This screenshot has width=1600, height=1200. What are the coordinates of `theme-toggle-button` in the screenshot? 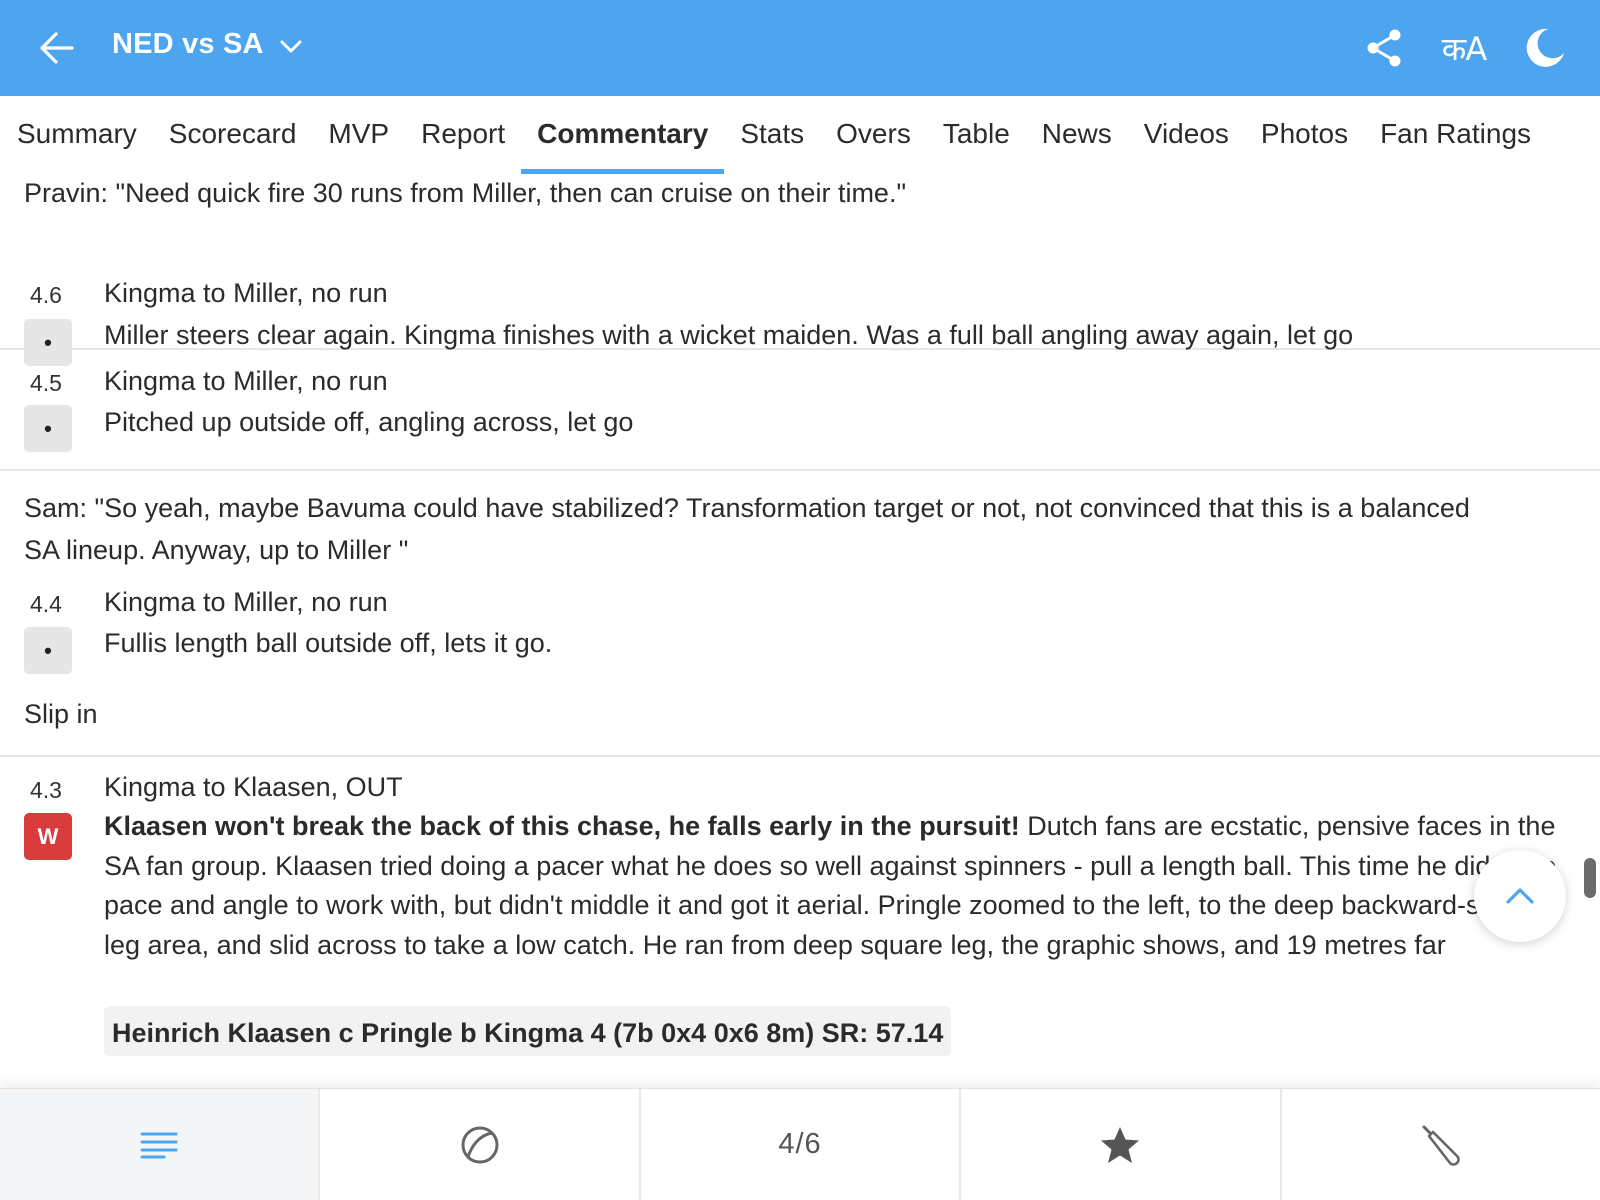 It's located at (1544, 48).